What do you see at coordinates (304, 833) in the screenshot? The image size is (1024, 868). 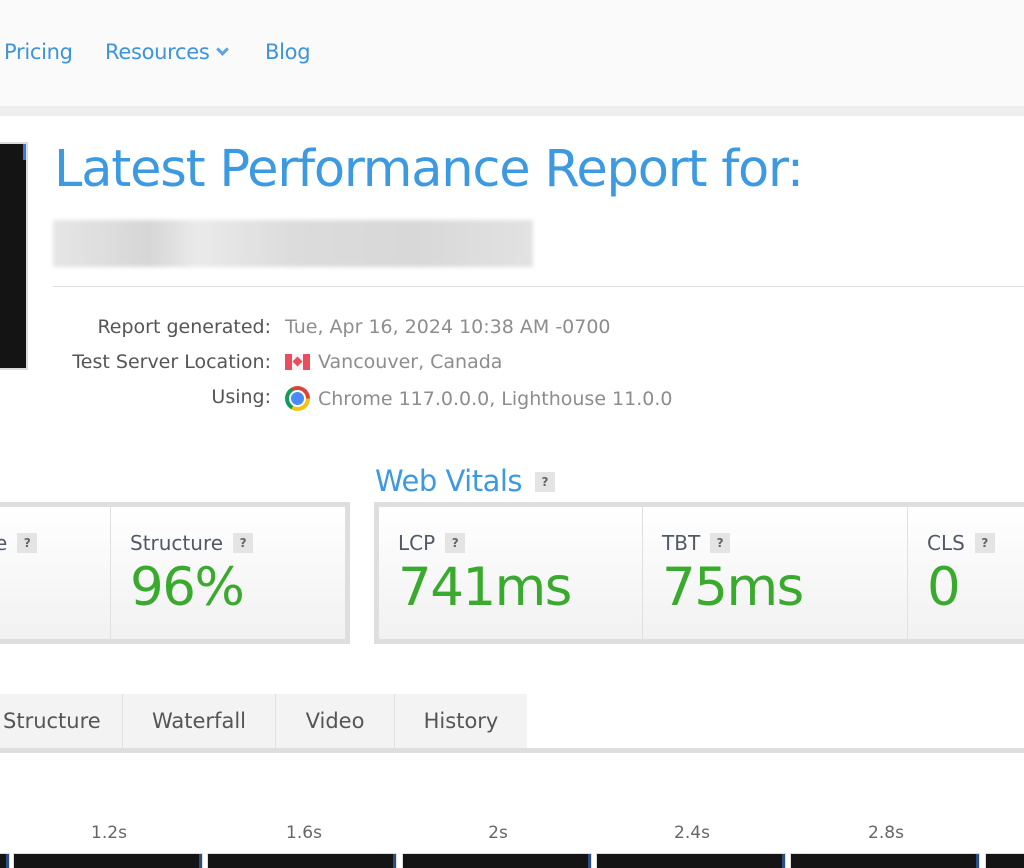 I see `filmstrip-time-label: 1.6s` at bounding box center [304, 833].